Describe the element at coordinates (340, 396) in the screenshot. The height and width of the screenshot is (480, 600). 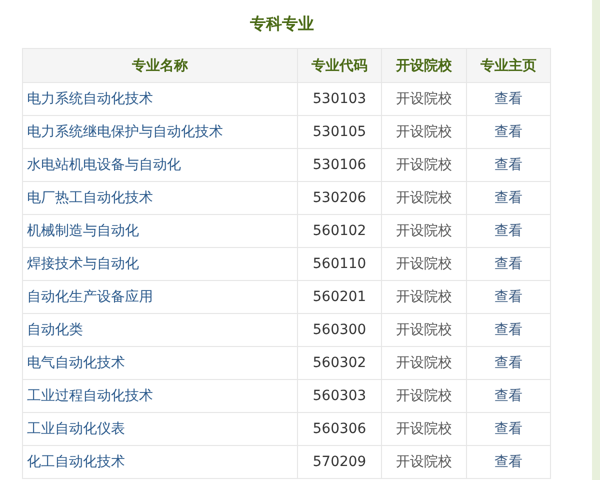
I see `major-code: 560303` at that location.